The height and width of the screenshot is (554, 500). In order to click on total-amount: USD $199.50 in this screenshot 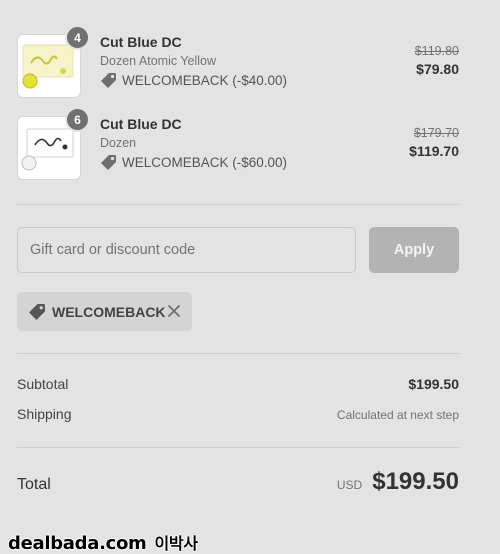, I will do `click(398, 482)`.